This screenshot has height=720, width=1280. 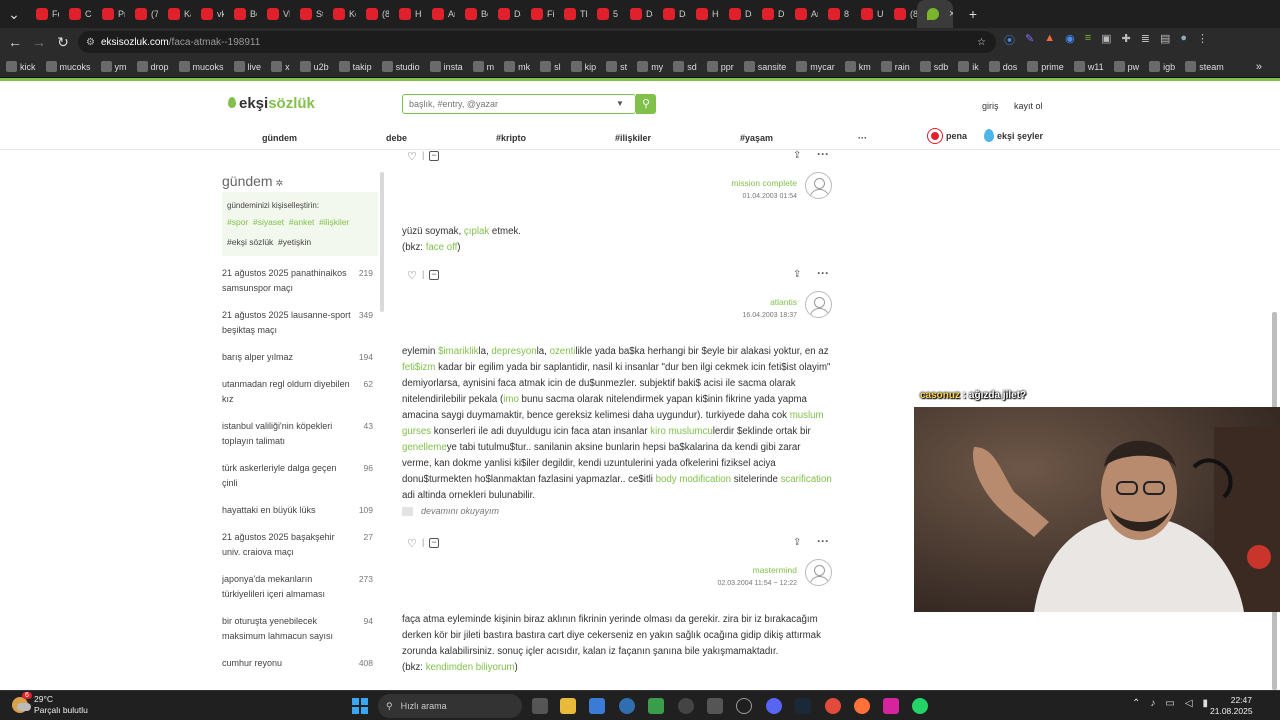 What do you see at coordinates (517, 66) in the screenshot?
I see `bookmark-item: mk` at bounding box center [517, 66].